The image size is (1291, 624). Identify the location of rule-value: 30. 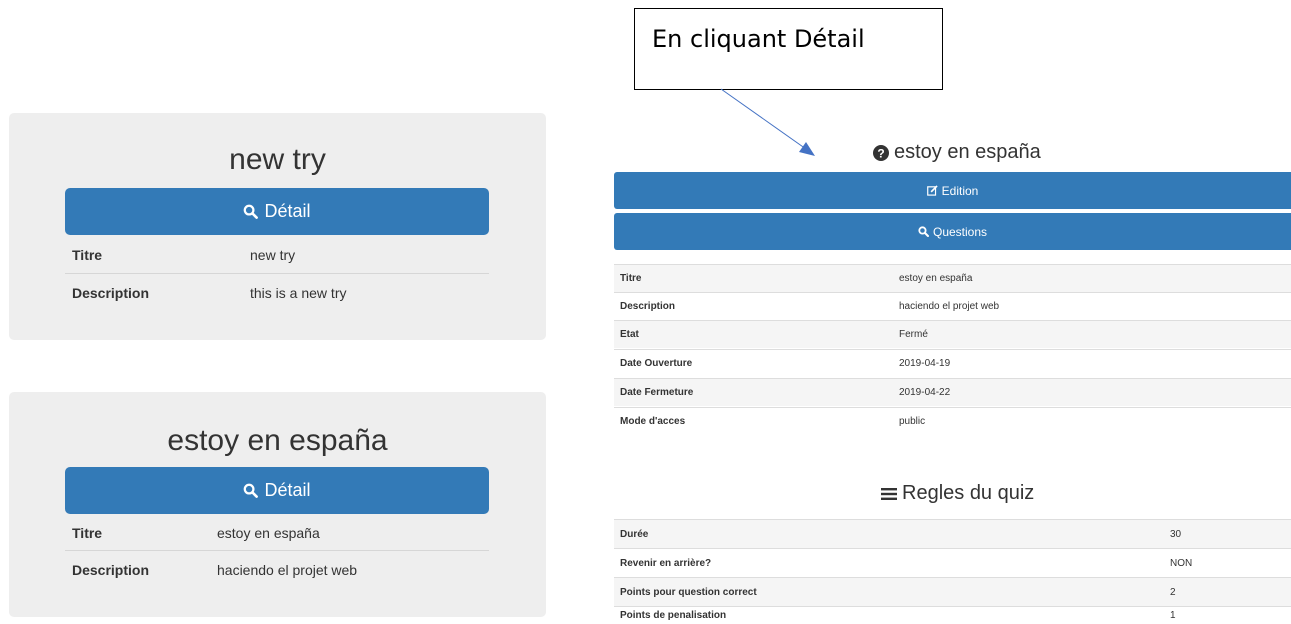
(1176, 534).